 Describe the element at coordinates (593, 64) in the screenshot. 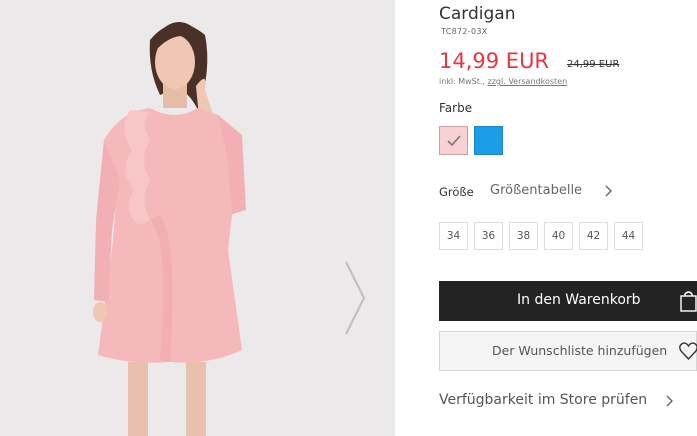

I see `old-price: 24,99 EUR` at that location.